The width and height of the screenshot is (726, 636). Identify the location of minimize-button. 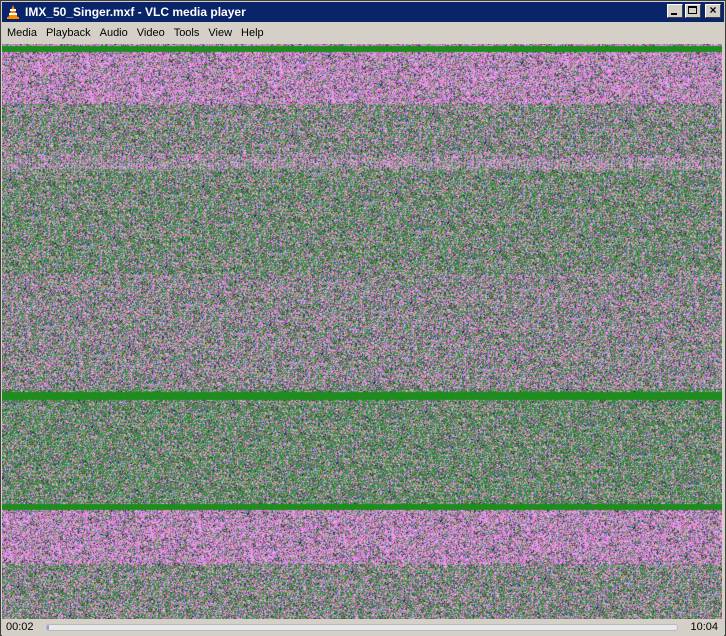
(675, 11).